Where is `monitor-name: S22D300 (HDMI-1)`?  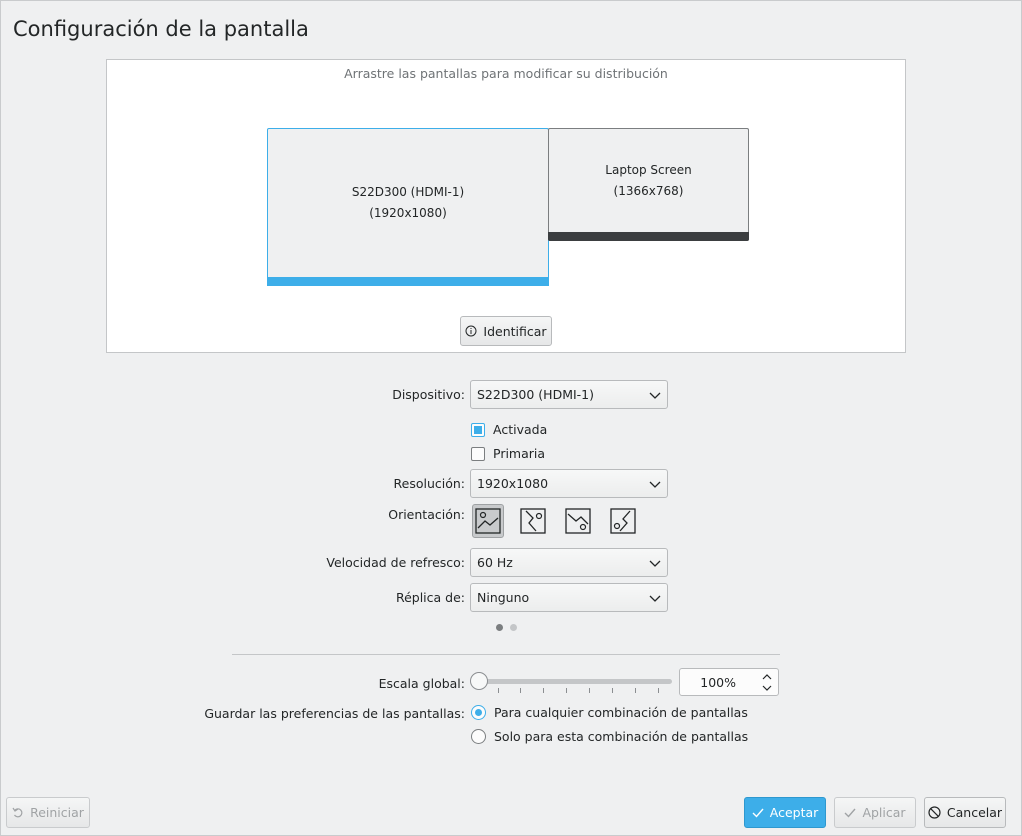 monitor-name: S22D300 (HDMI-1) is located at coordinates (408, 192).